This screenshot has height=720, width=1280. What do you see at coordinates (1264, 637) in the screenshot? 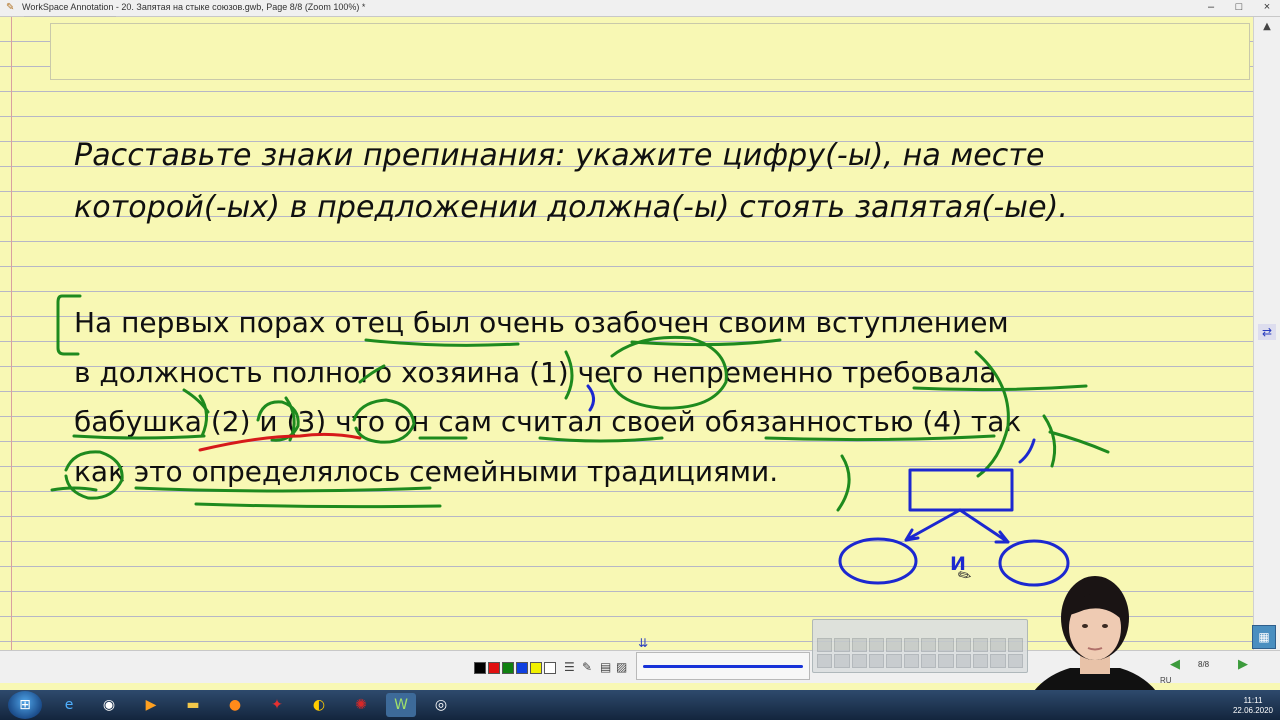
I see `gallery-icon: ▦` at bounding box center [1264, 637].